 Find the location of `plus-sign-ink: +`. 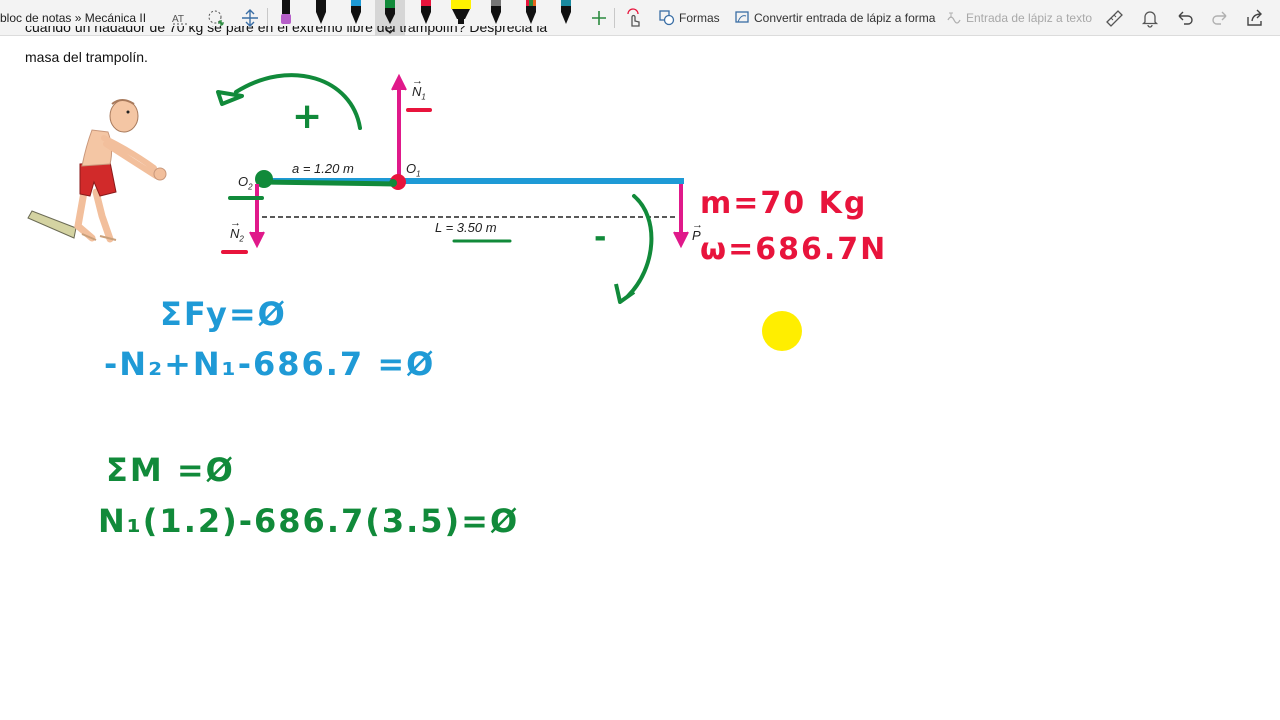

plus-sign-ink: + is located at coordinates (308, 116).